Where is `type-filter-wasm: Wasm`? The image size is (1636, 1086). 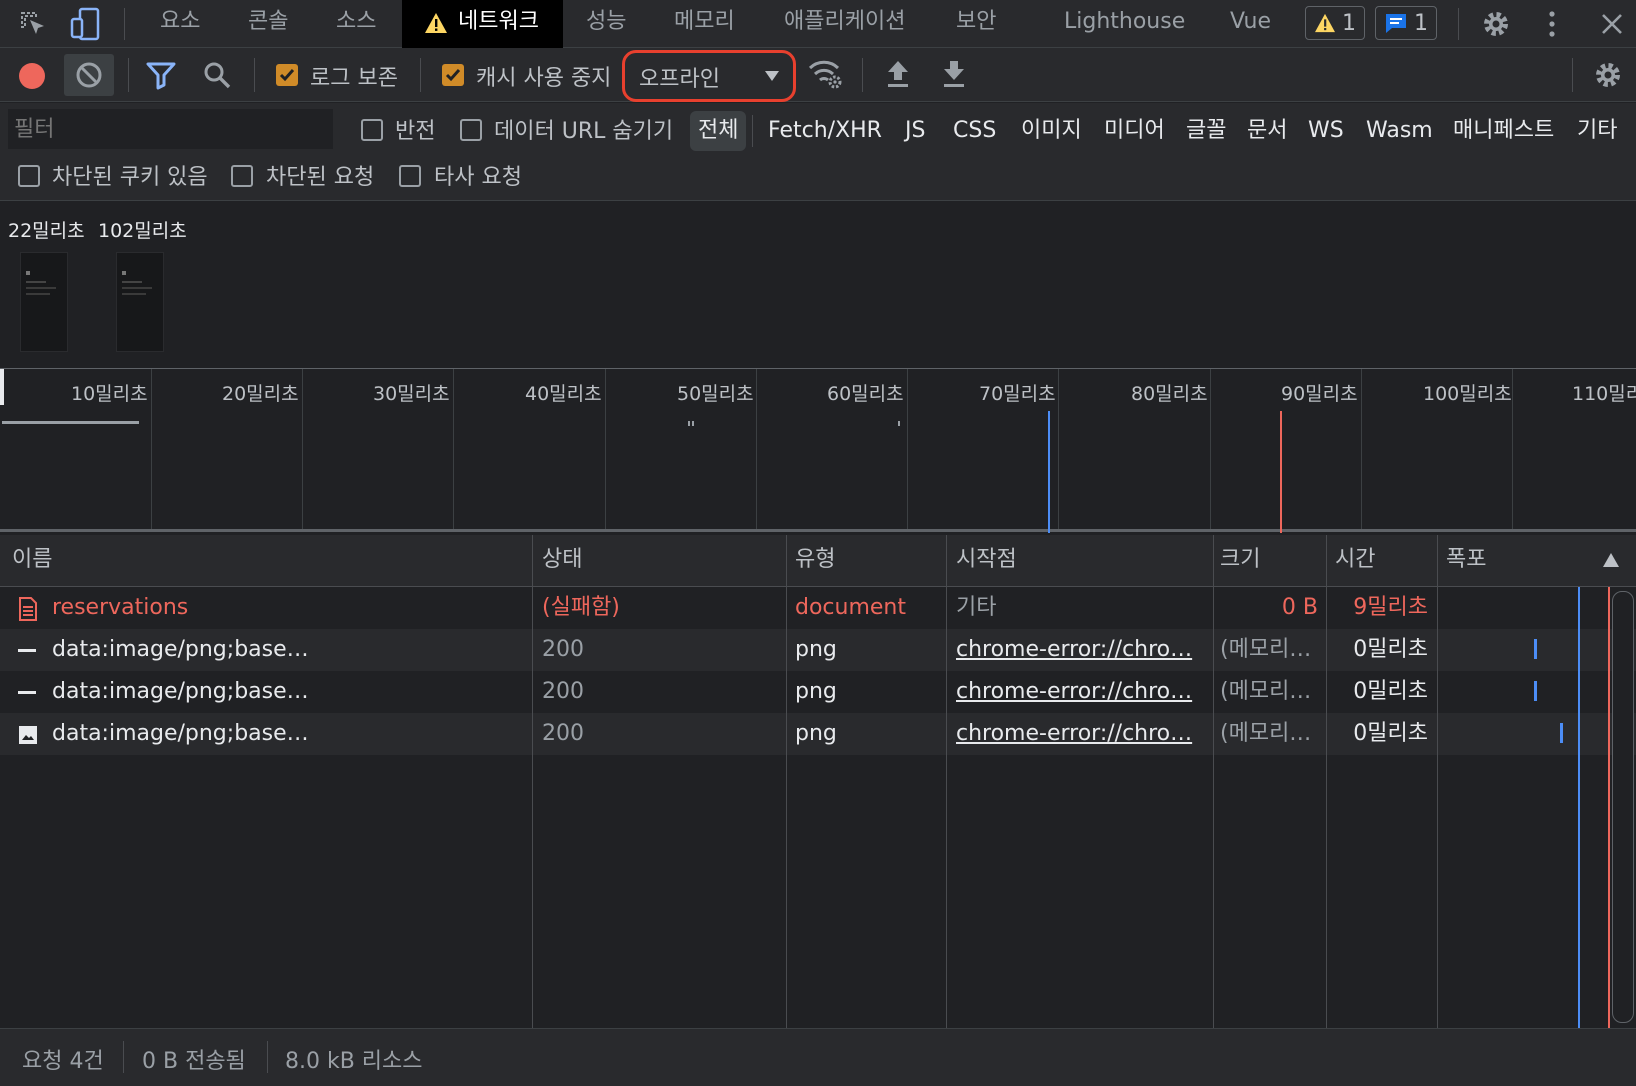 type-filter-wasm: Wasm is located at coordinates (1399, 131).